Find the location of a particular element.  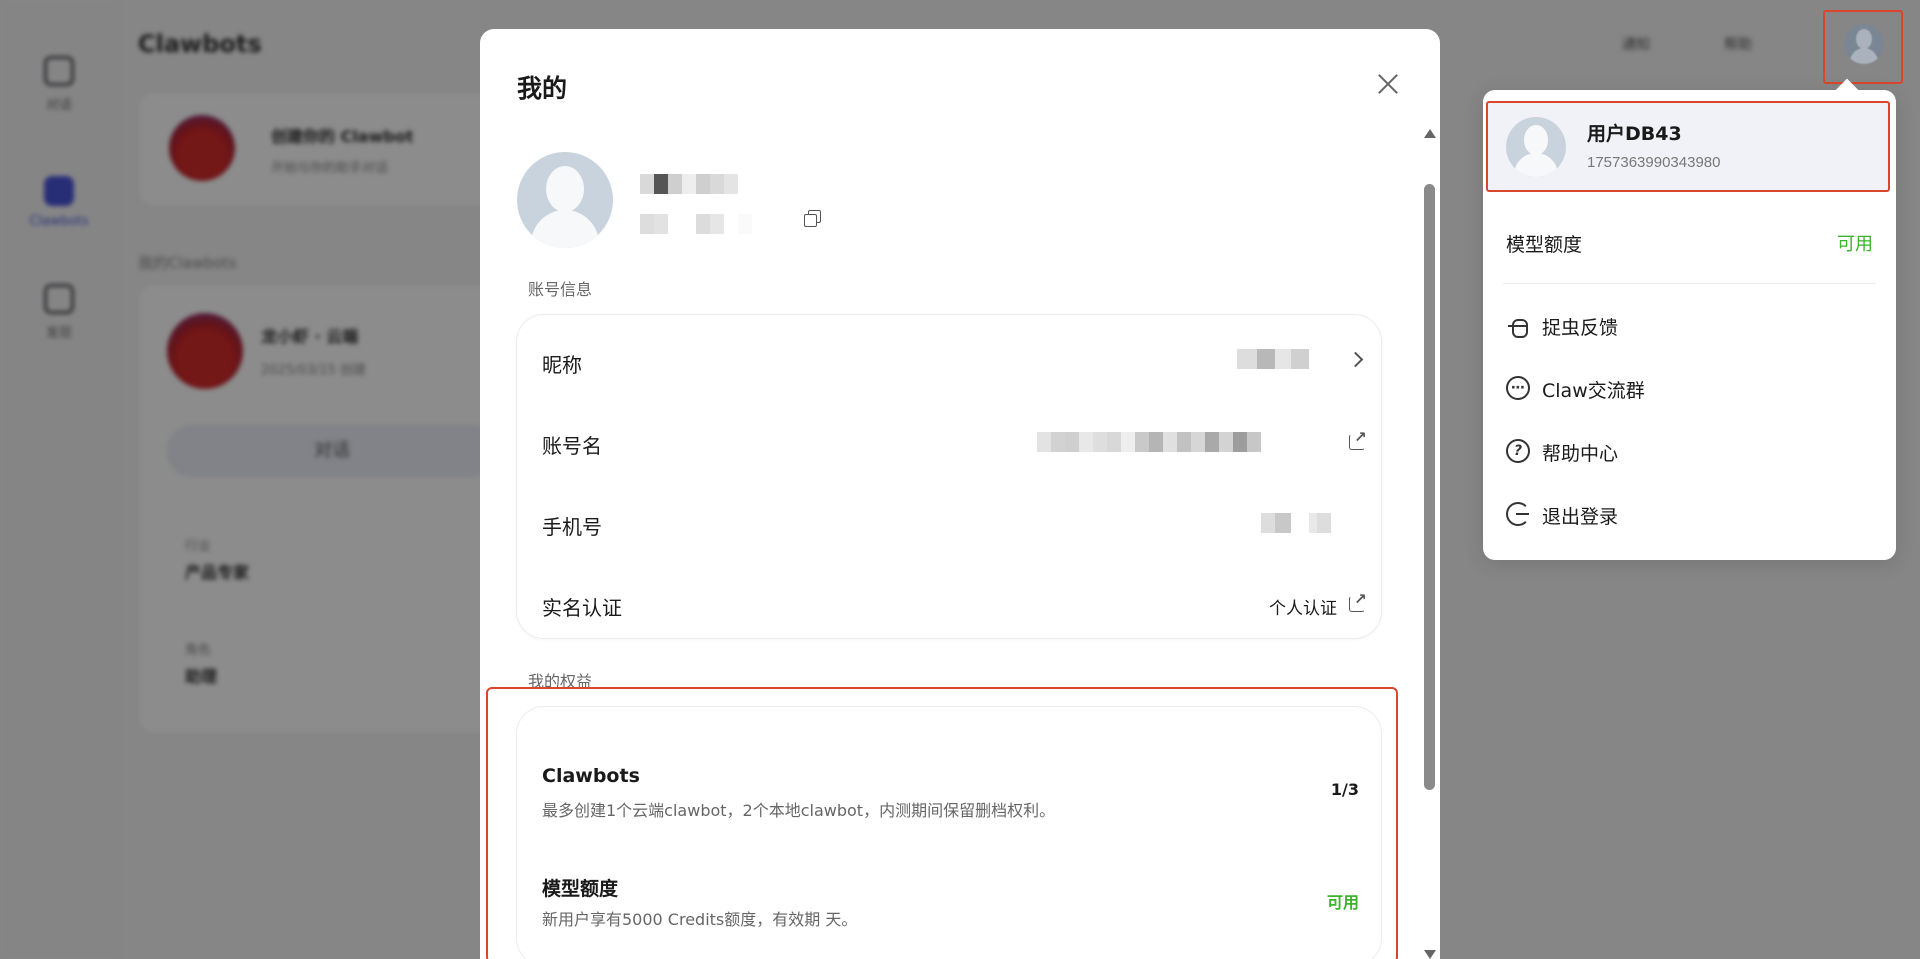

real-name-row: 实名认证 个人认证 is located at coordinates (950, 604).